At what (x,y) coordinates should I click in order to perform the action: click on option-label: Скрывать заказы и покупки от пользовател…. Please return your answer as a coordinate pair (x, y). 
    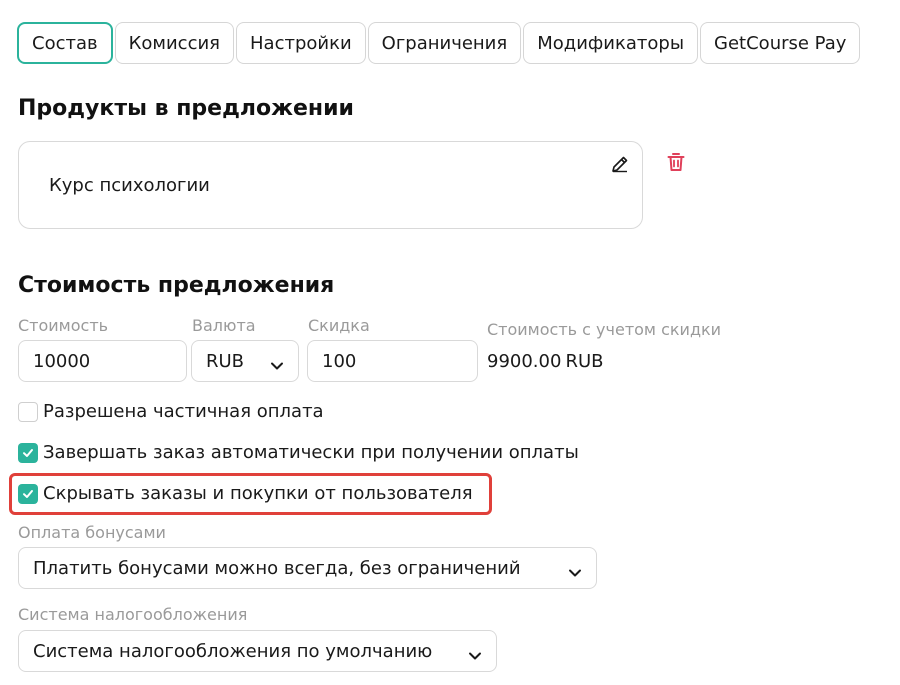
    Looking at the image, I should click on (258, 493).